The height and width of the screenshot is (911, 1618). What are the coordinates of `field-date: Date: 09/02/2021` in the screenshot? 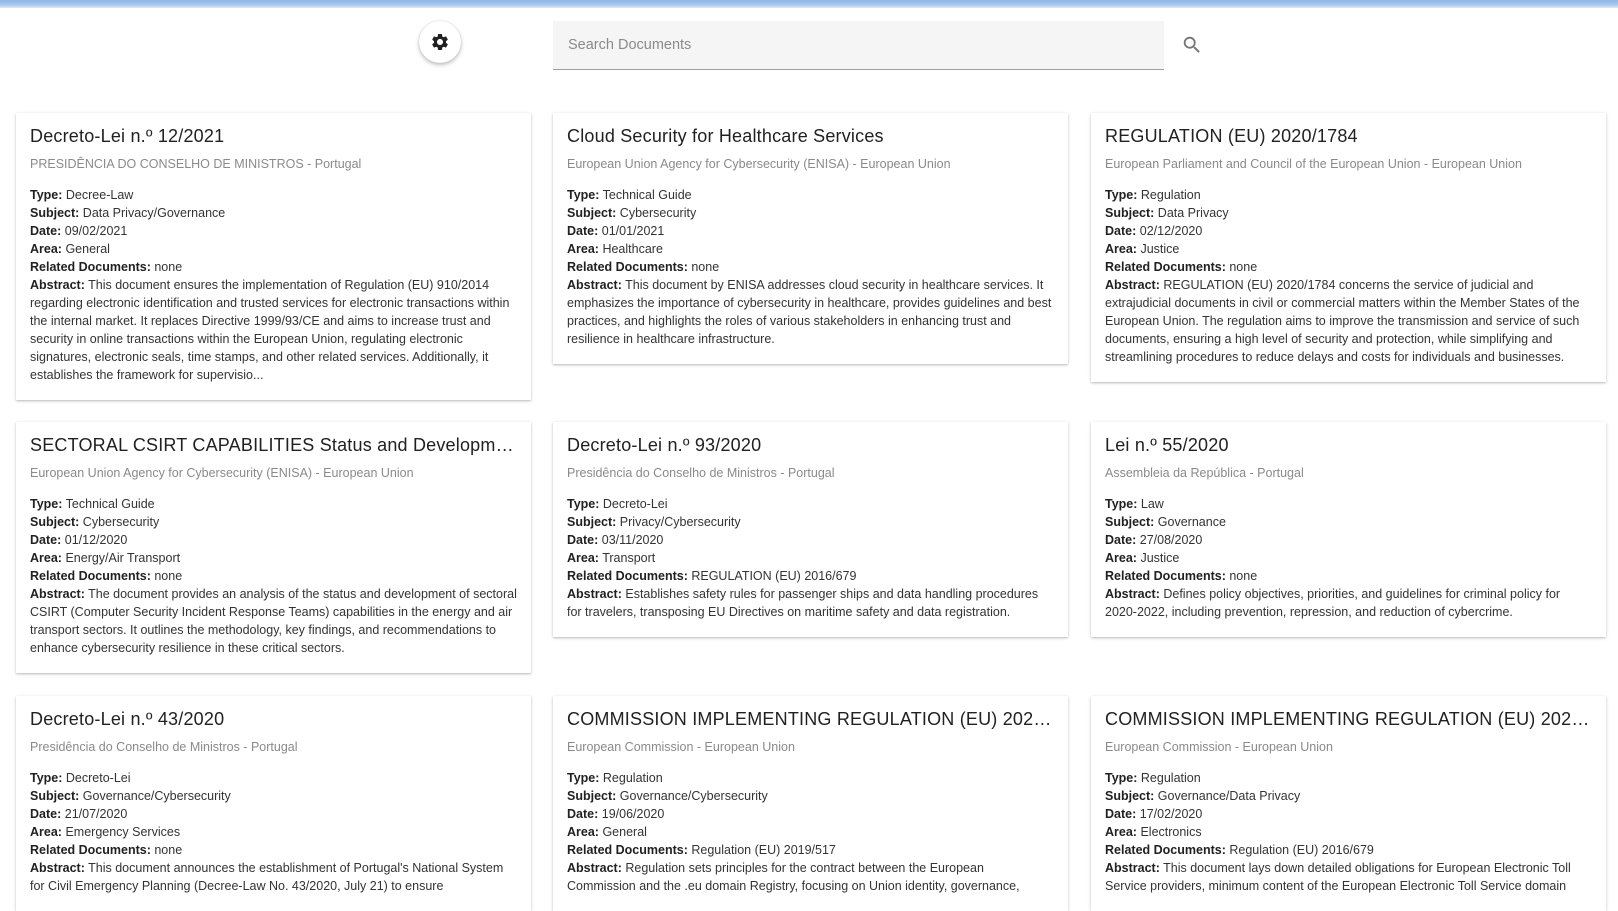 It's located at (273, 231).